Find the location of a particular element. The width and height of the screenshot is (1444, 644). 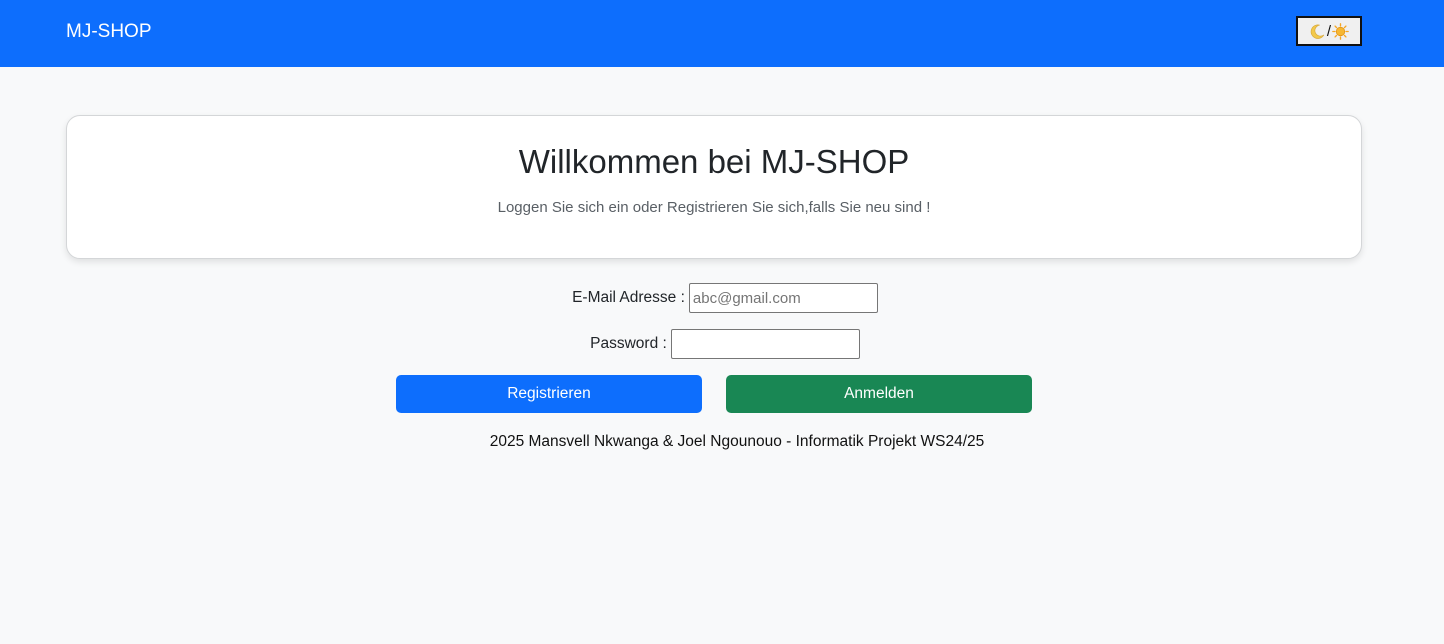

password-input is located at coordinates (765, 344).